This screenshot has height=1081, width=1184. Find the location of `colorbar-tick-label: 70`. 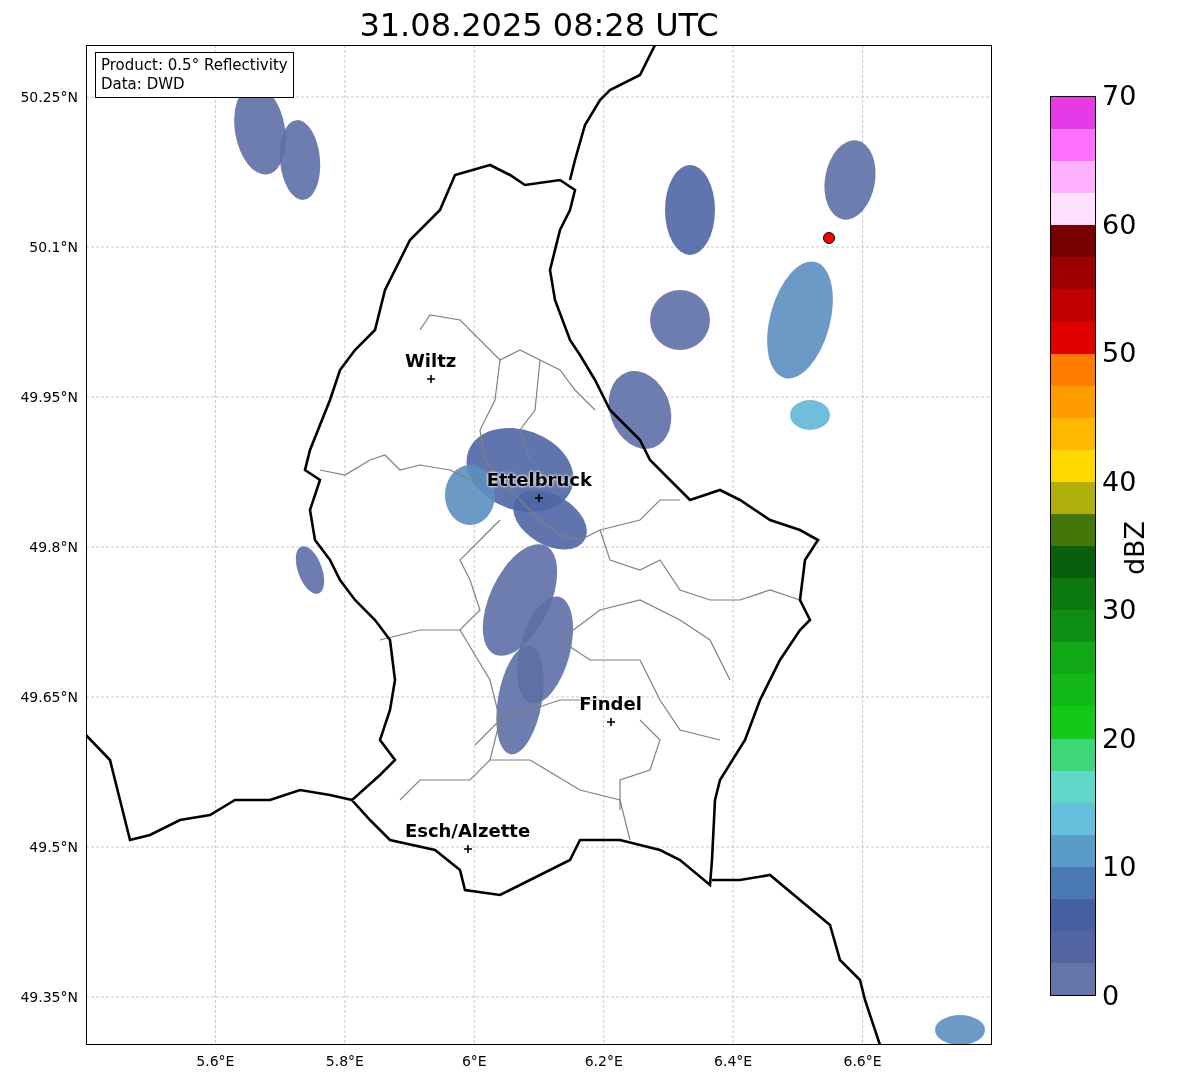

colorbar-tick-label: 70 is located at coordinates (1119, 96).